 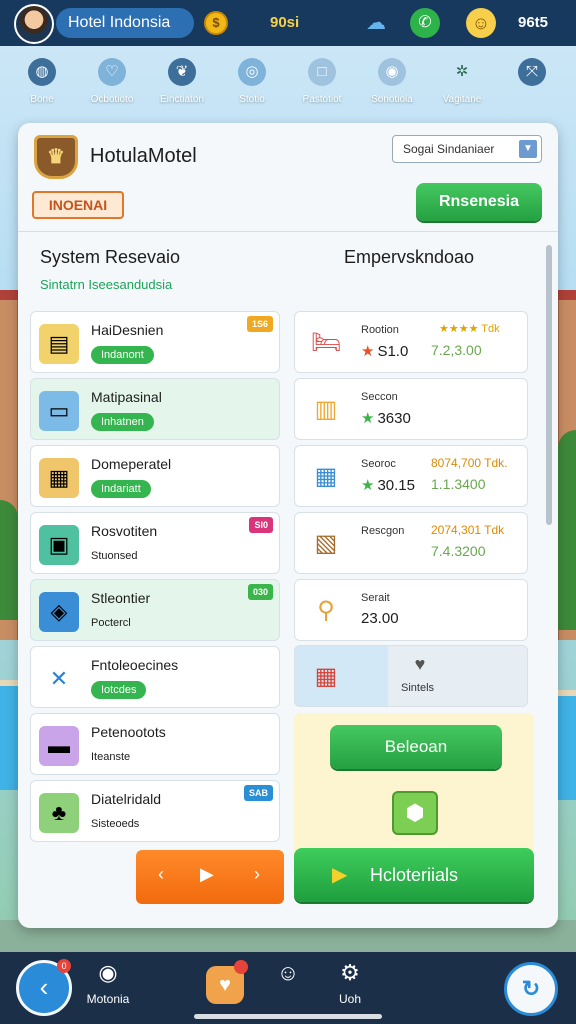 I want to click on system-item: ▬ Petenootots Iteanste, so click(x=155, y=744).